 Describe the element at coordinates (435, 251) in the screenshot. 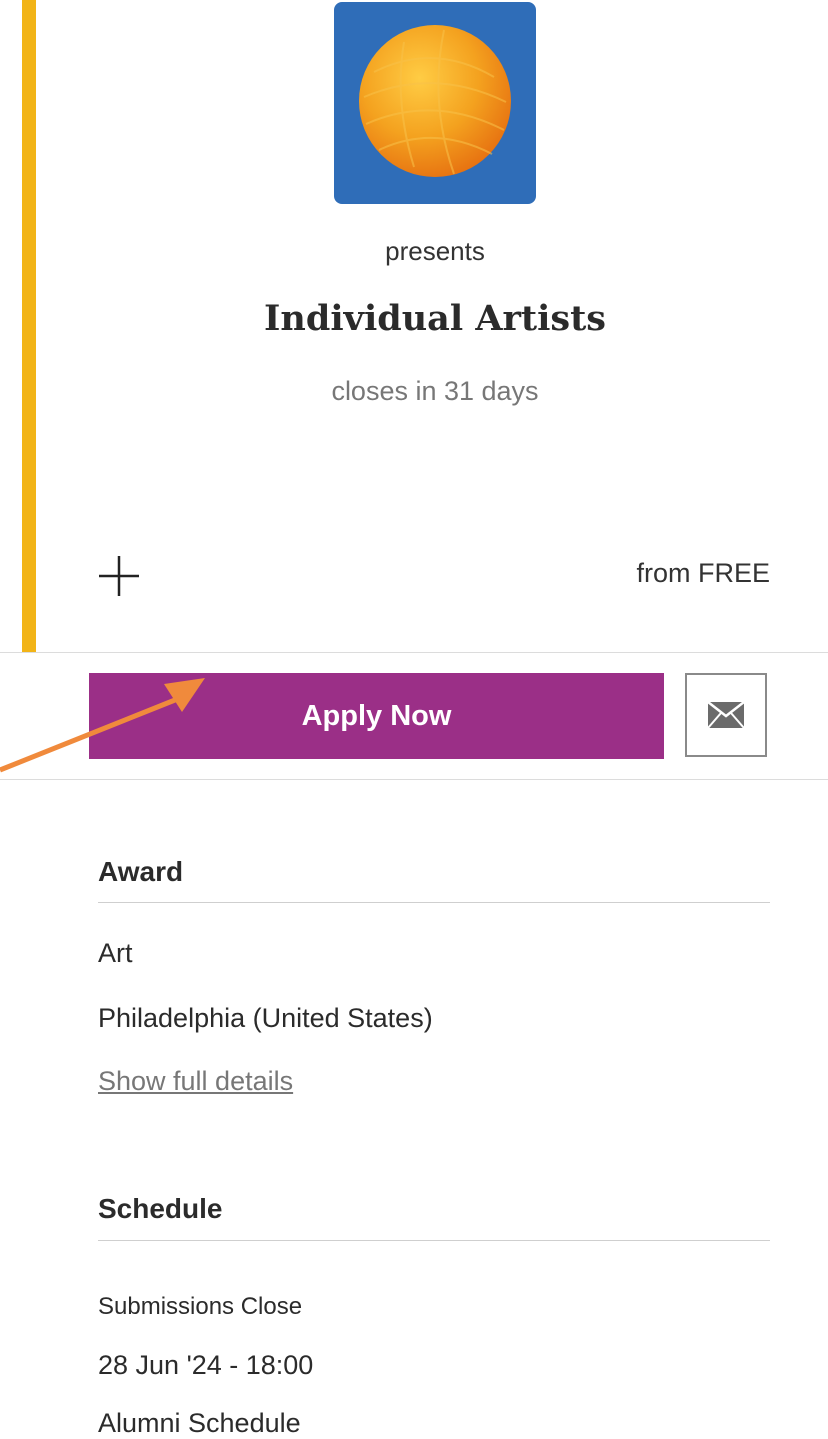

I see `presents-label: presents` at that location.